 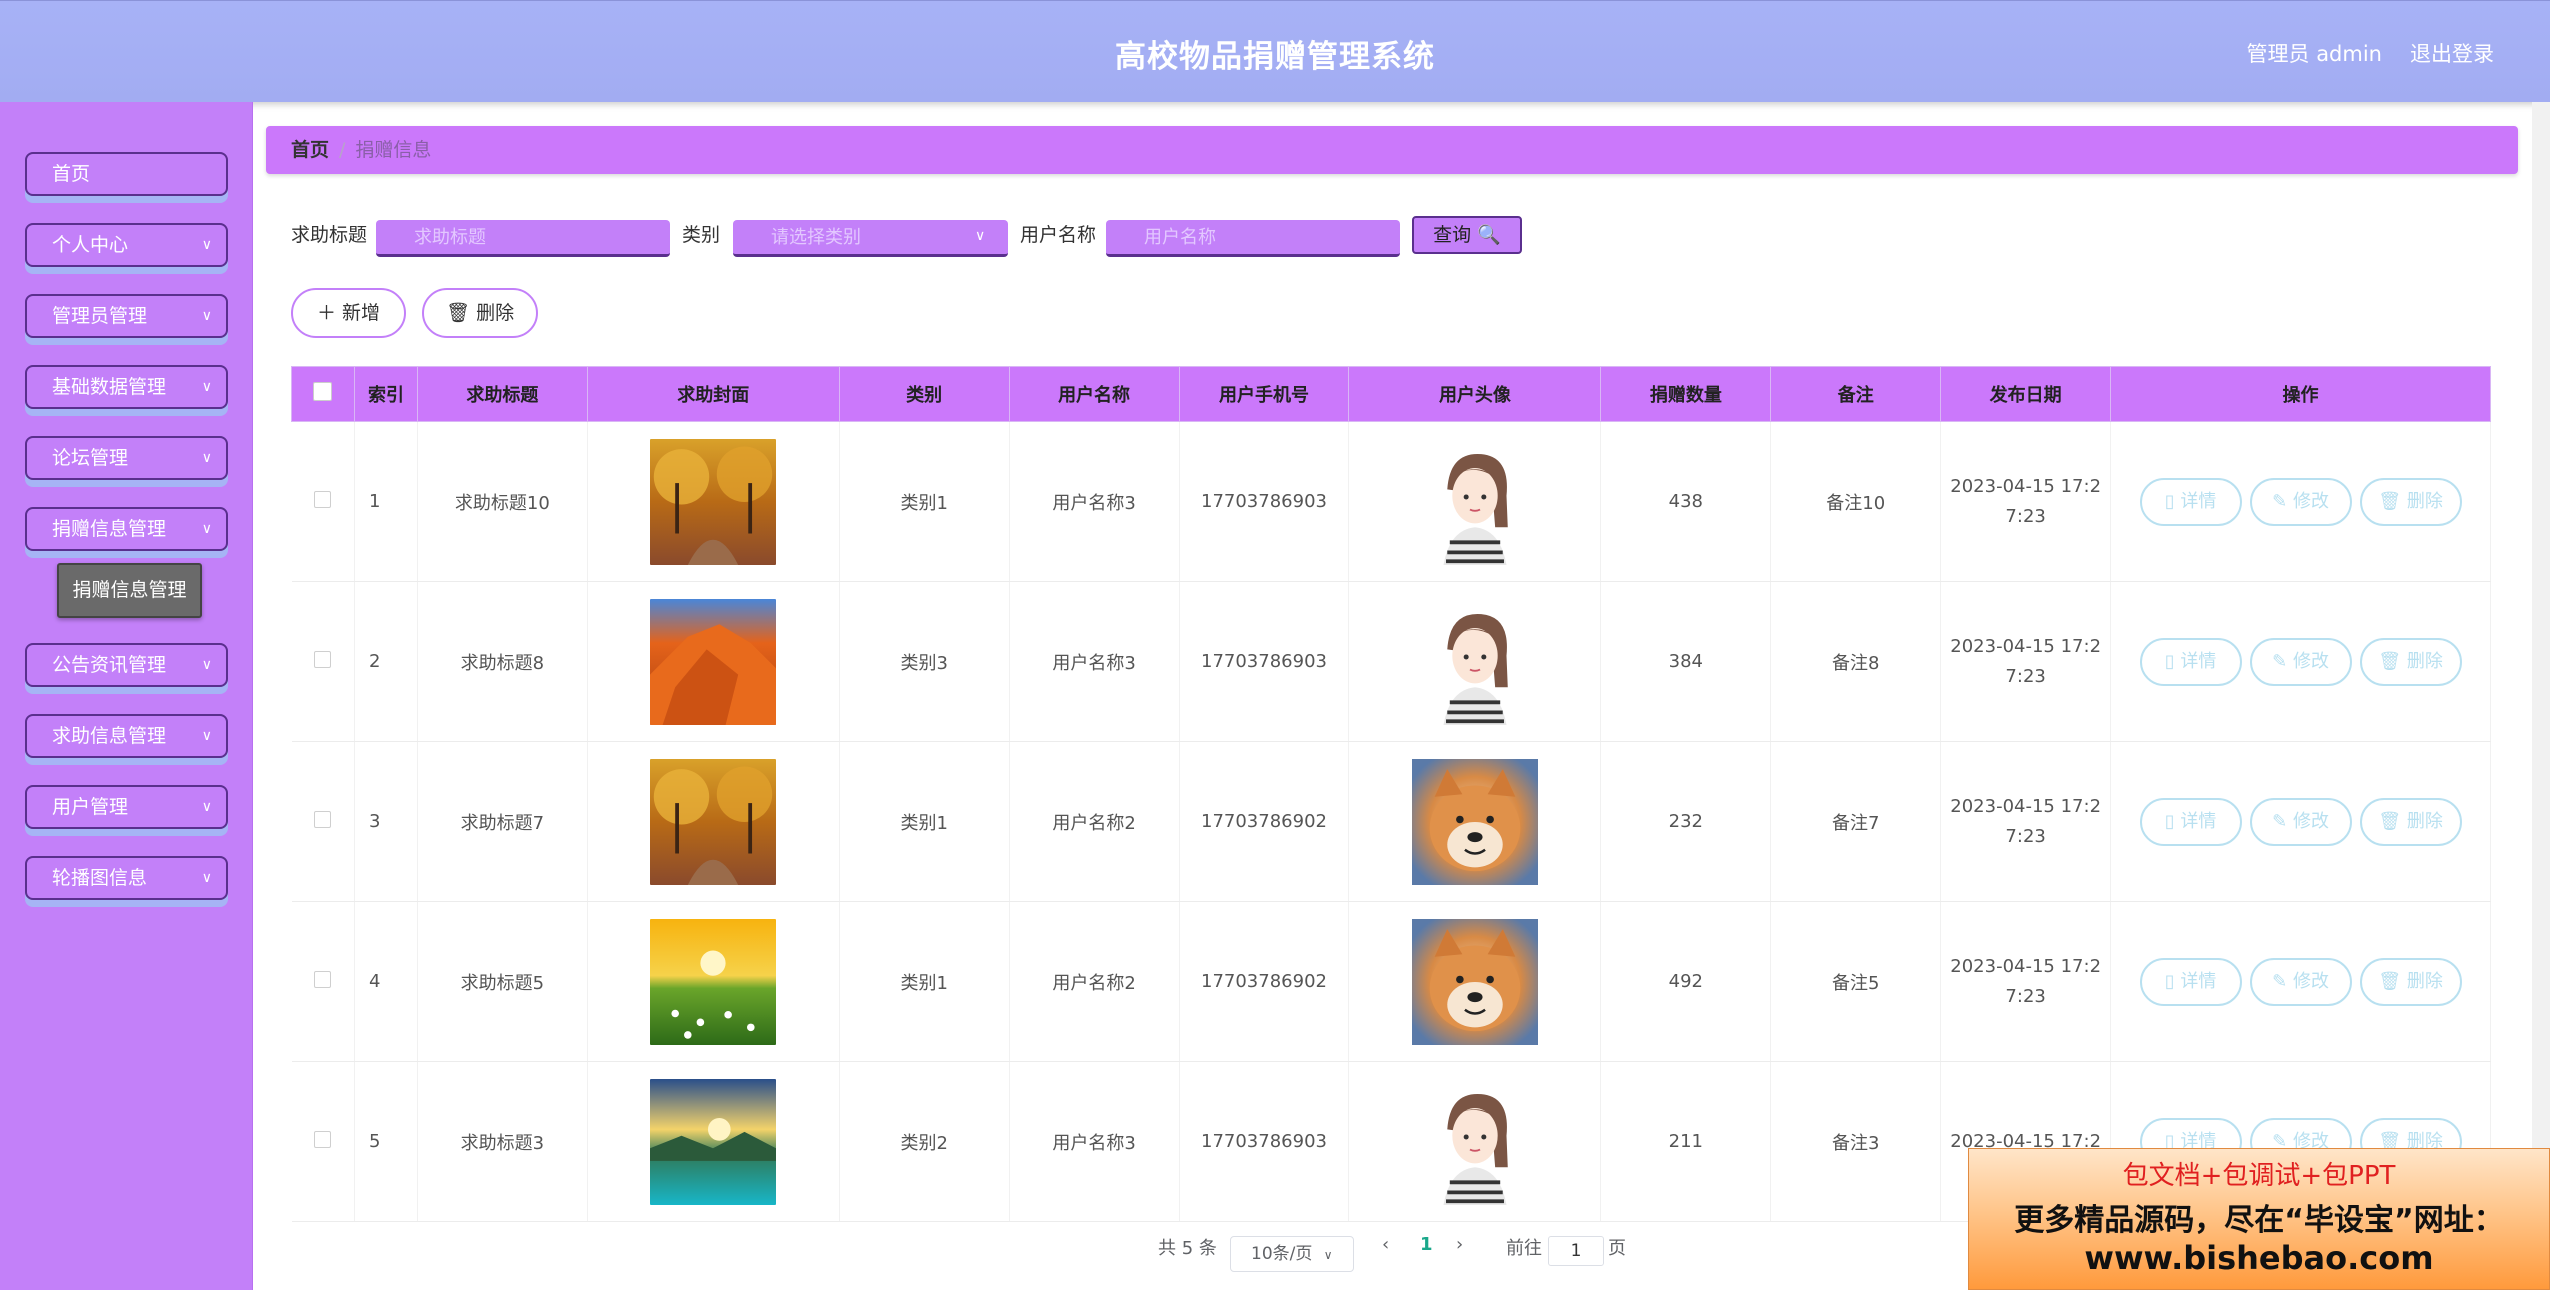 I want to click on cell-index: 4, so click(x=386, y=981).